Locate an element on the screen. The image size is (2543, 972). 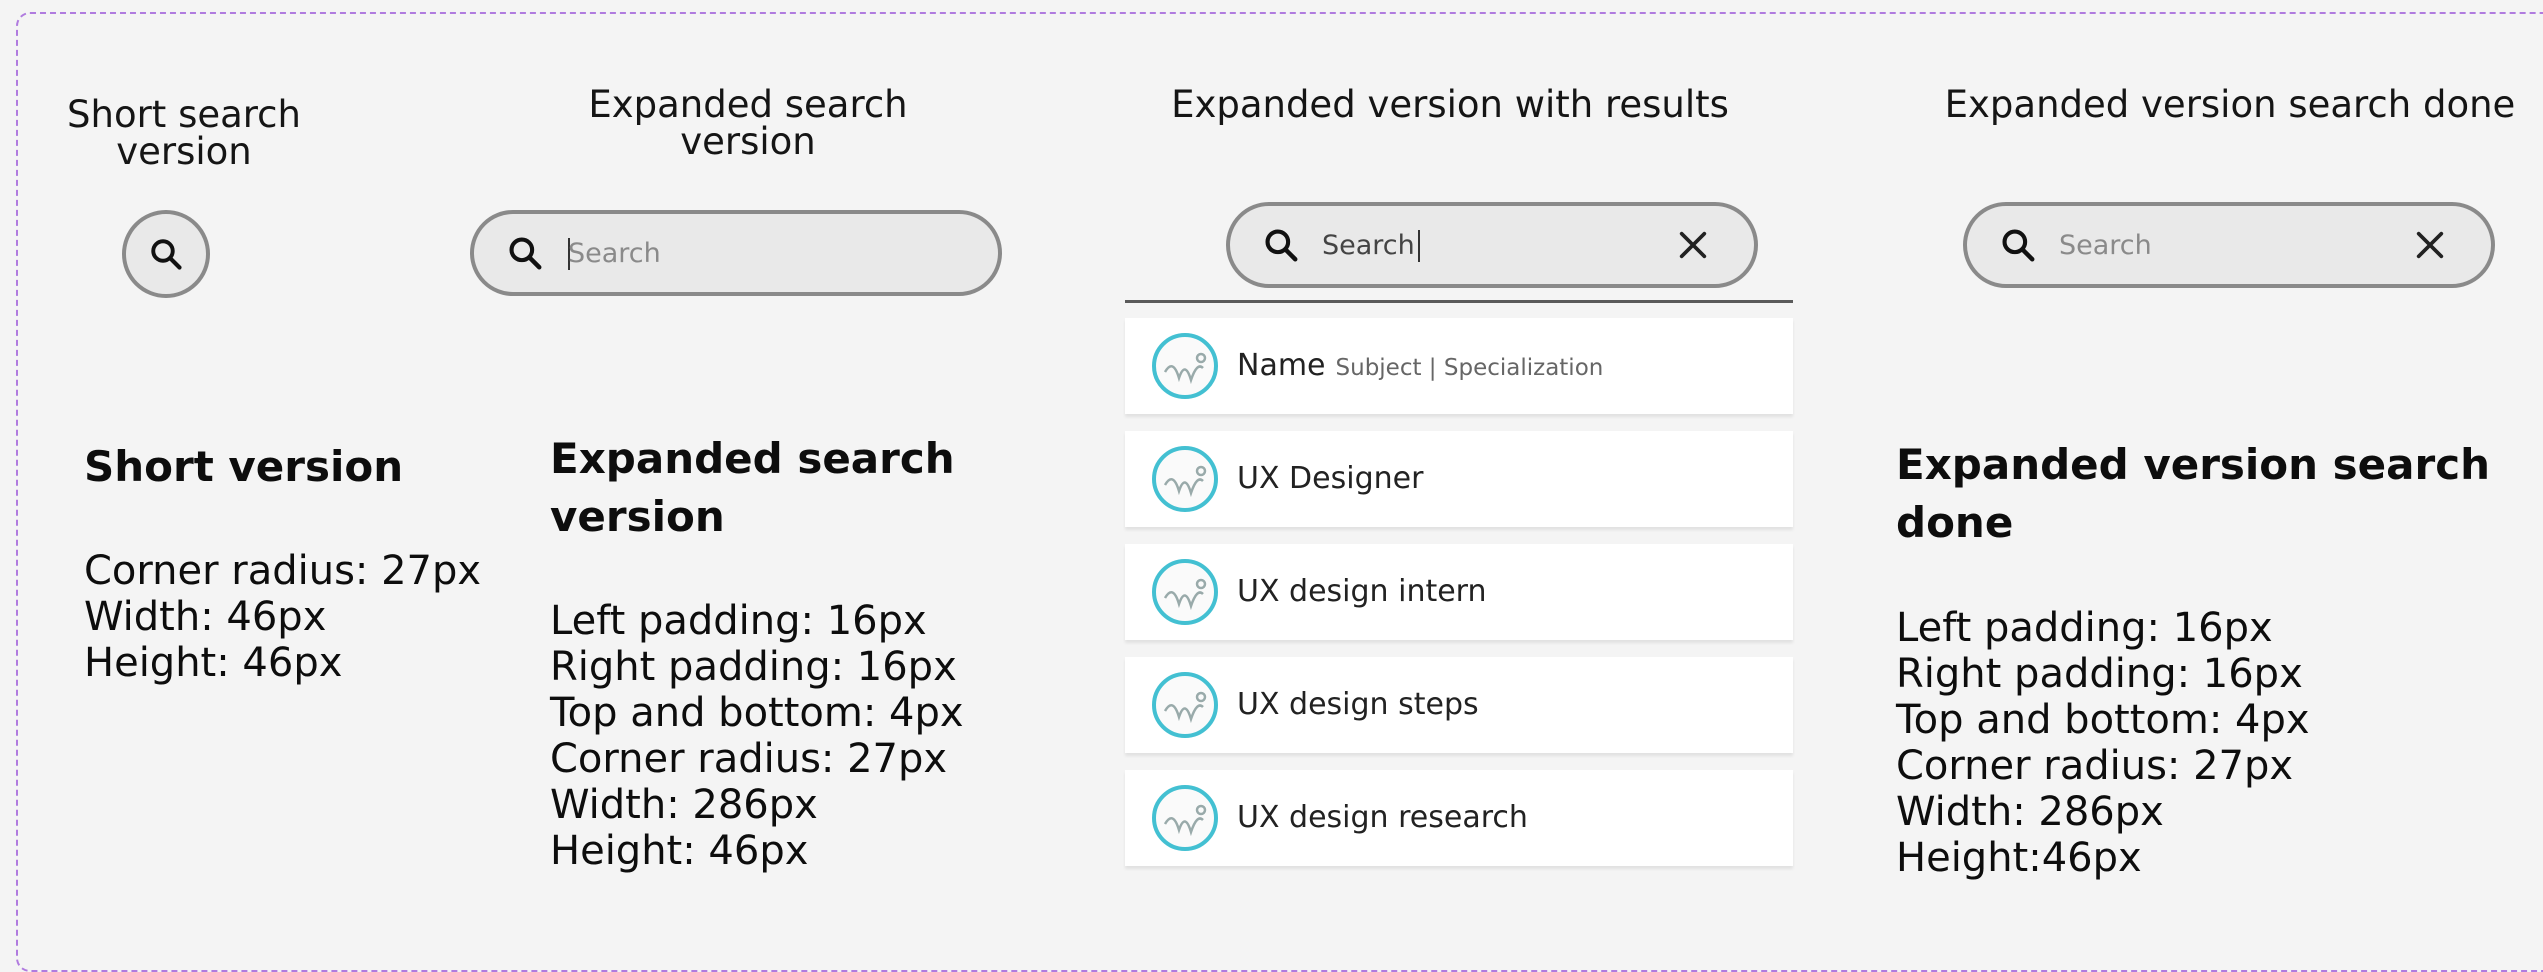
list-item: UX design research is located at coordinates (1459, 818).